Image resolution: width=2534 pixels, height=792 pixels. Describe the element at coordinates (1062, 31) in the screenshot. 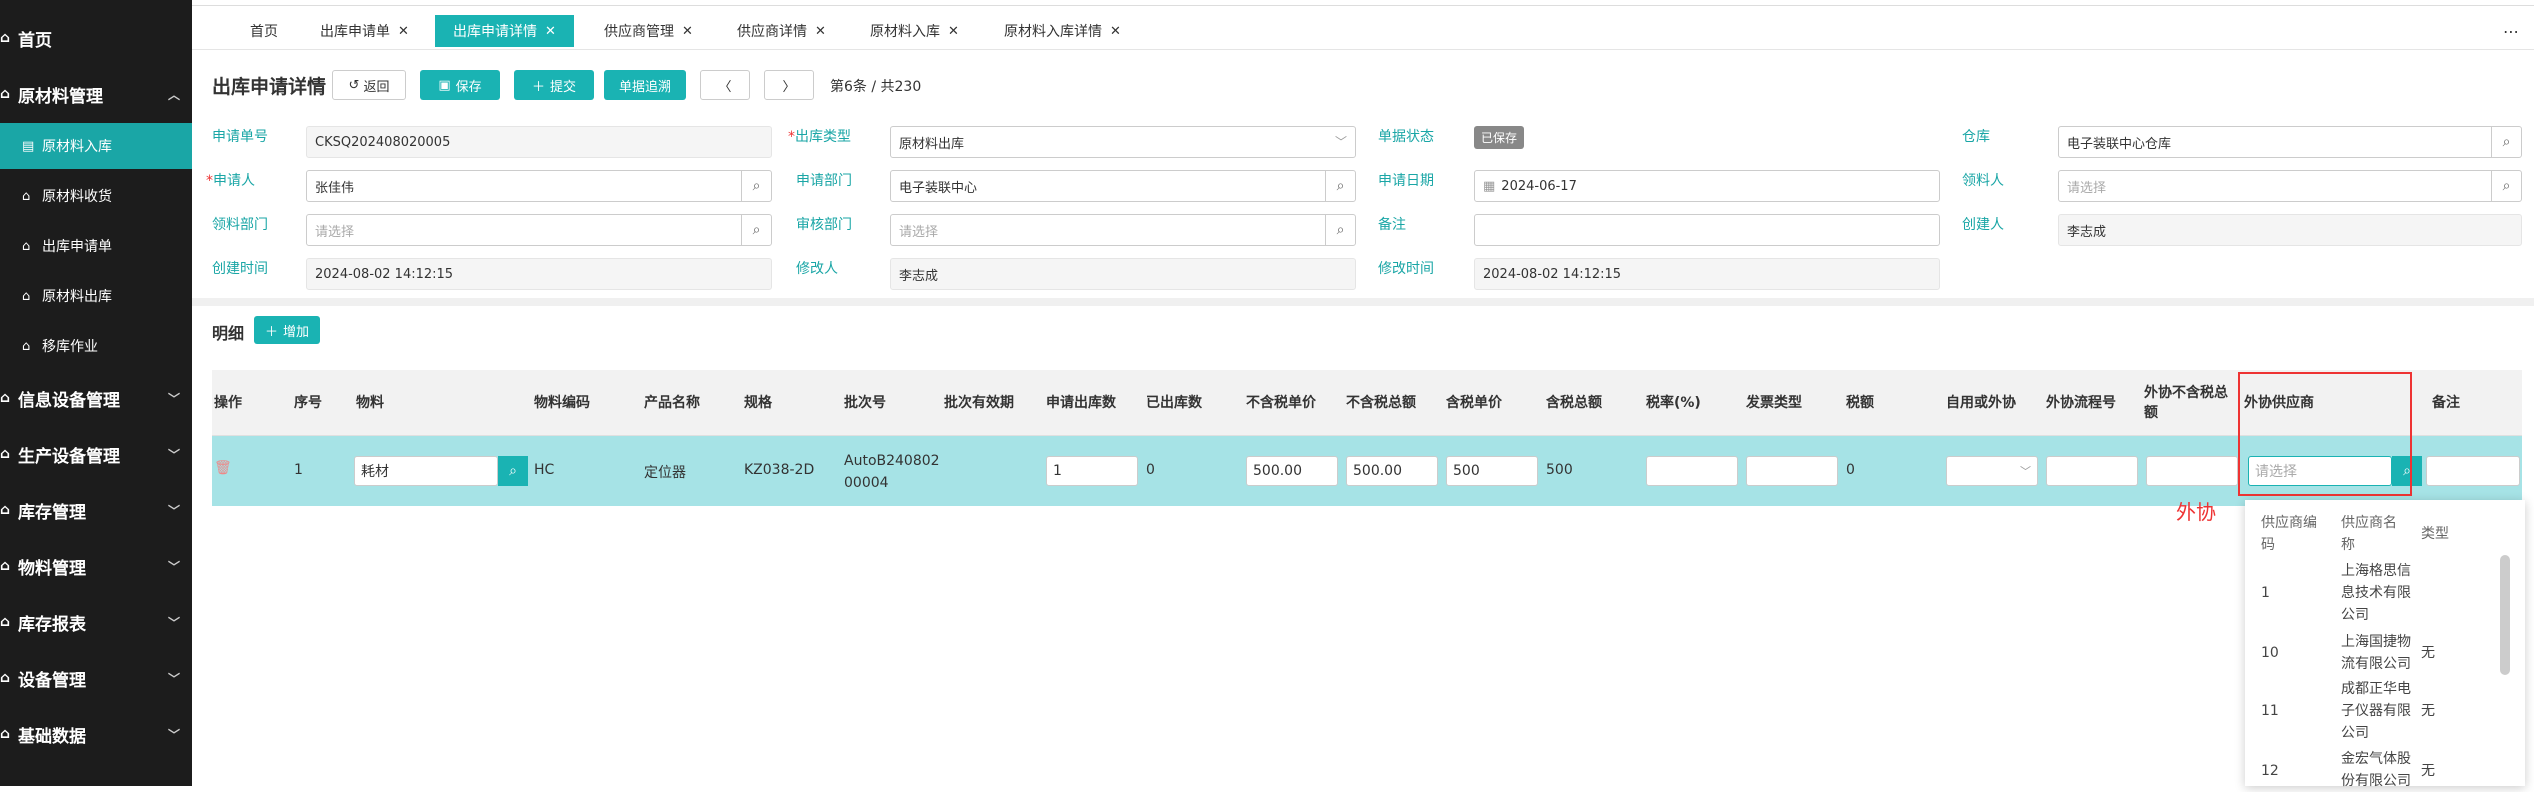

I see `tab-raw-inbound-detail: 原材料入库详情 ✕` at that location.